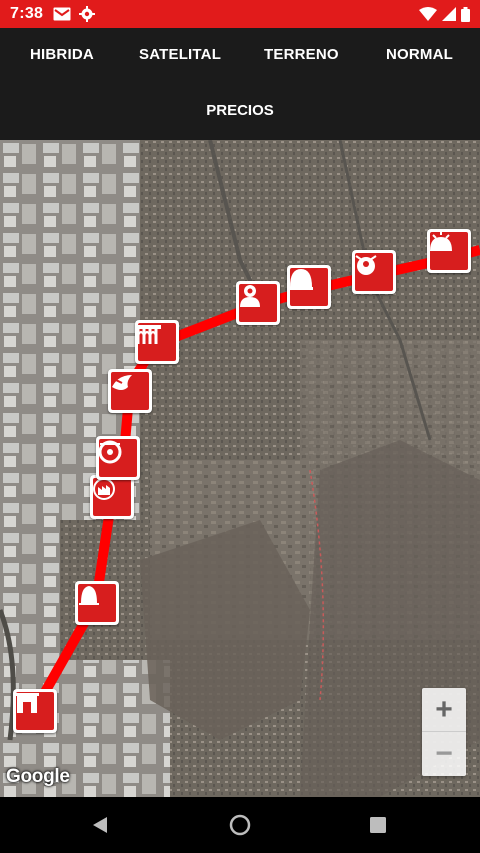 Image resolution: width=480 pixels, height=853 pixels. Describe the element at coordinates (301, 54) in the screenshot. I see `tab-terreno: TERRENO` at that location.